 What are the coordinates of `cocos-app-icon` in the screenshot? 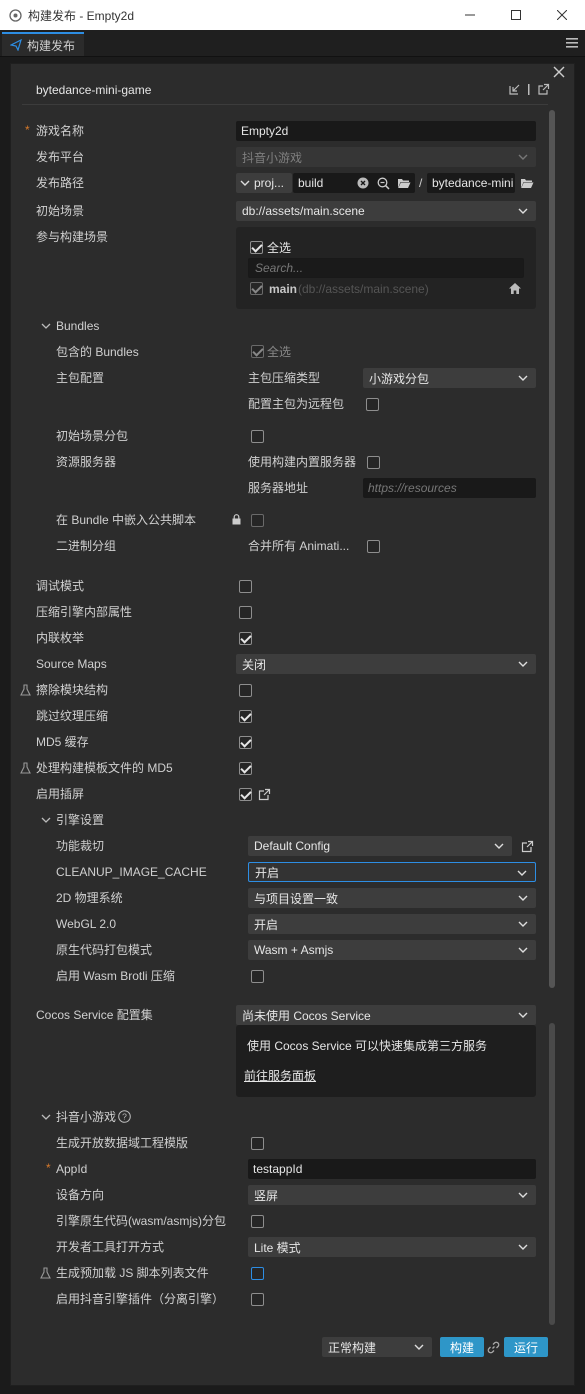 It's located at (15, 15).